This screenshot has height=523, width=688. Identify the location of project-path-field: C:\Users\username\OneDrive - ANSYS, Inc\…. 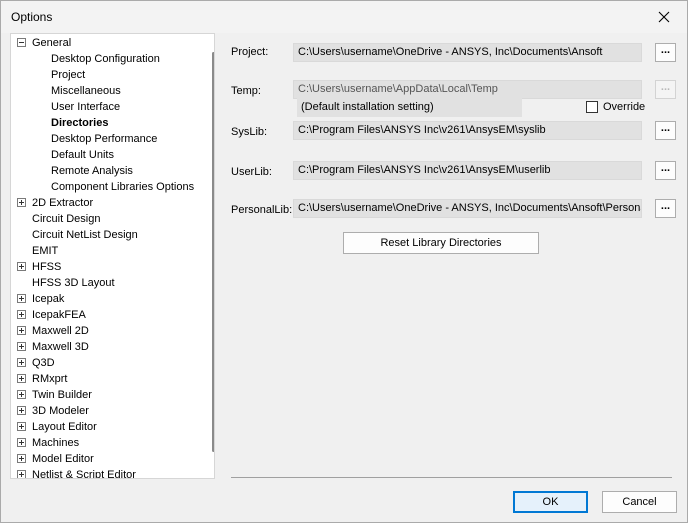
(467, 52).